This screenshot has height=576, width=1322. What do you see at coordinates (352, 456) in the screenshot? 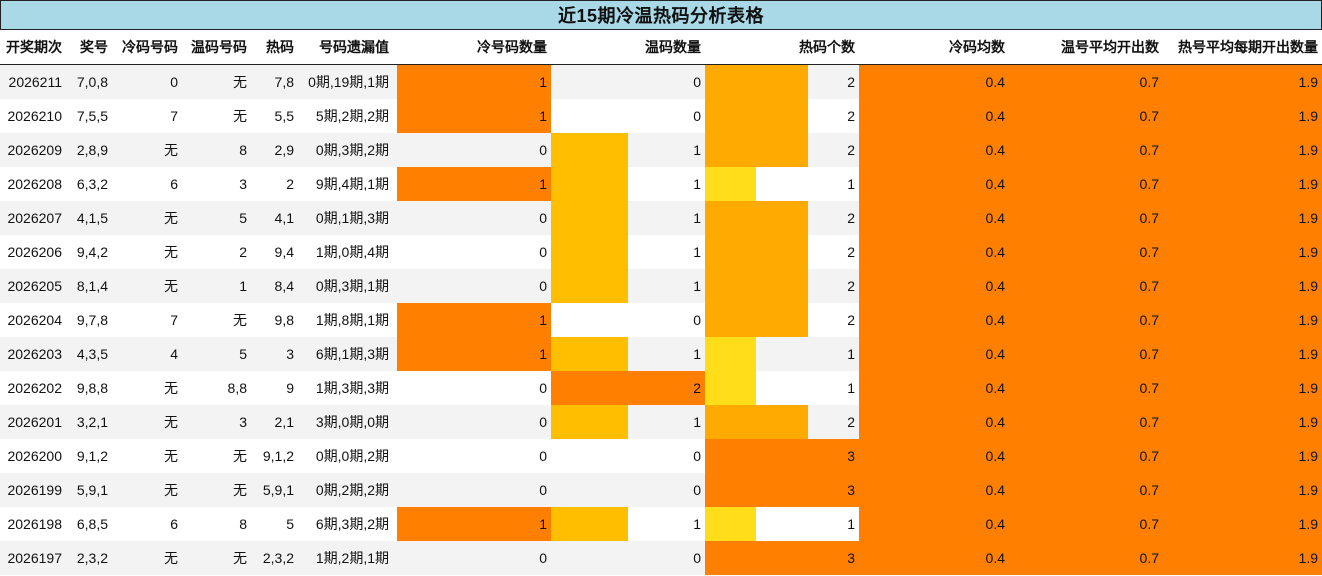
I see `cell-miss-values: 0期,0期,2期` at bounding box center [352, 456].